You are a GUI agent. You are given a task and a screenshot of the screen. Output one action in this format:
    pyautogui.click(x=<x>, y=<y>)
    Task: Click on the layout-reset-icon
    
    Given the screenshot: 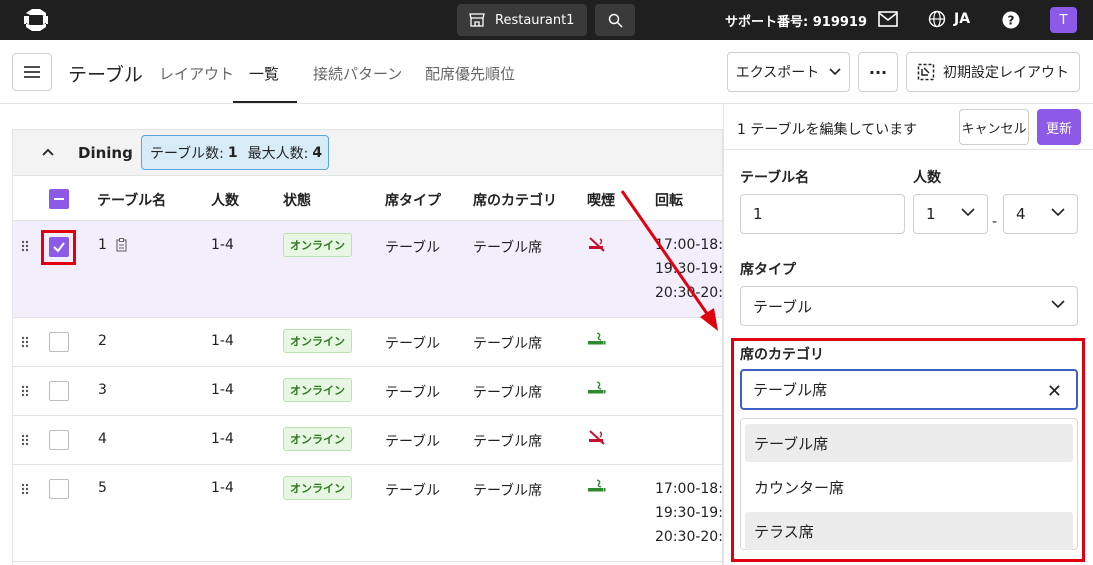 What is the action you would take?
    pyautogui.click(x=926, y=72)
    